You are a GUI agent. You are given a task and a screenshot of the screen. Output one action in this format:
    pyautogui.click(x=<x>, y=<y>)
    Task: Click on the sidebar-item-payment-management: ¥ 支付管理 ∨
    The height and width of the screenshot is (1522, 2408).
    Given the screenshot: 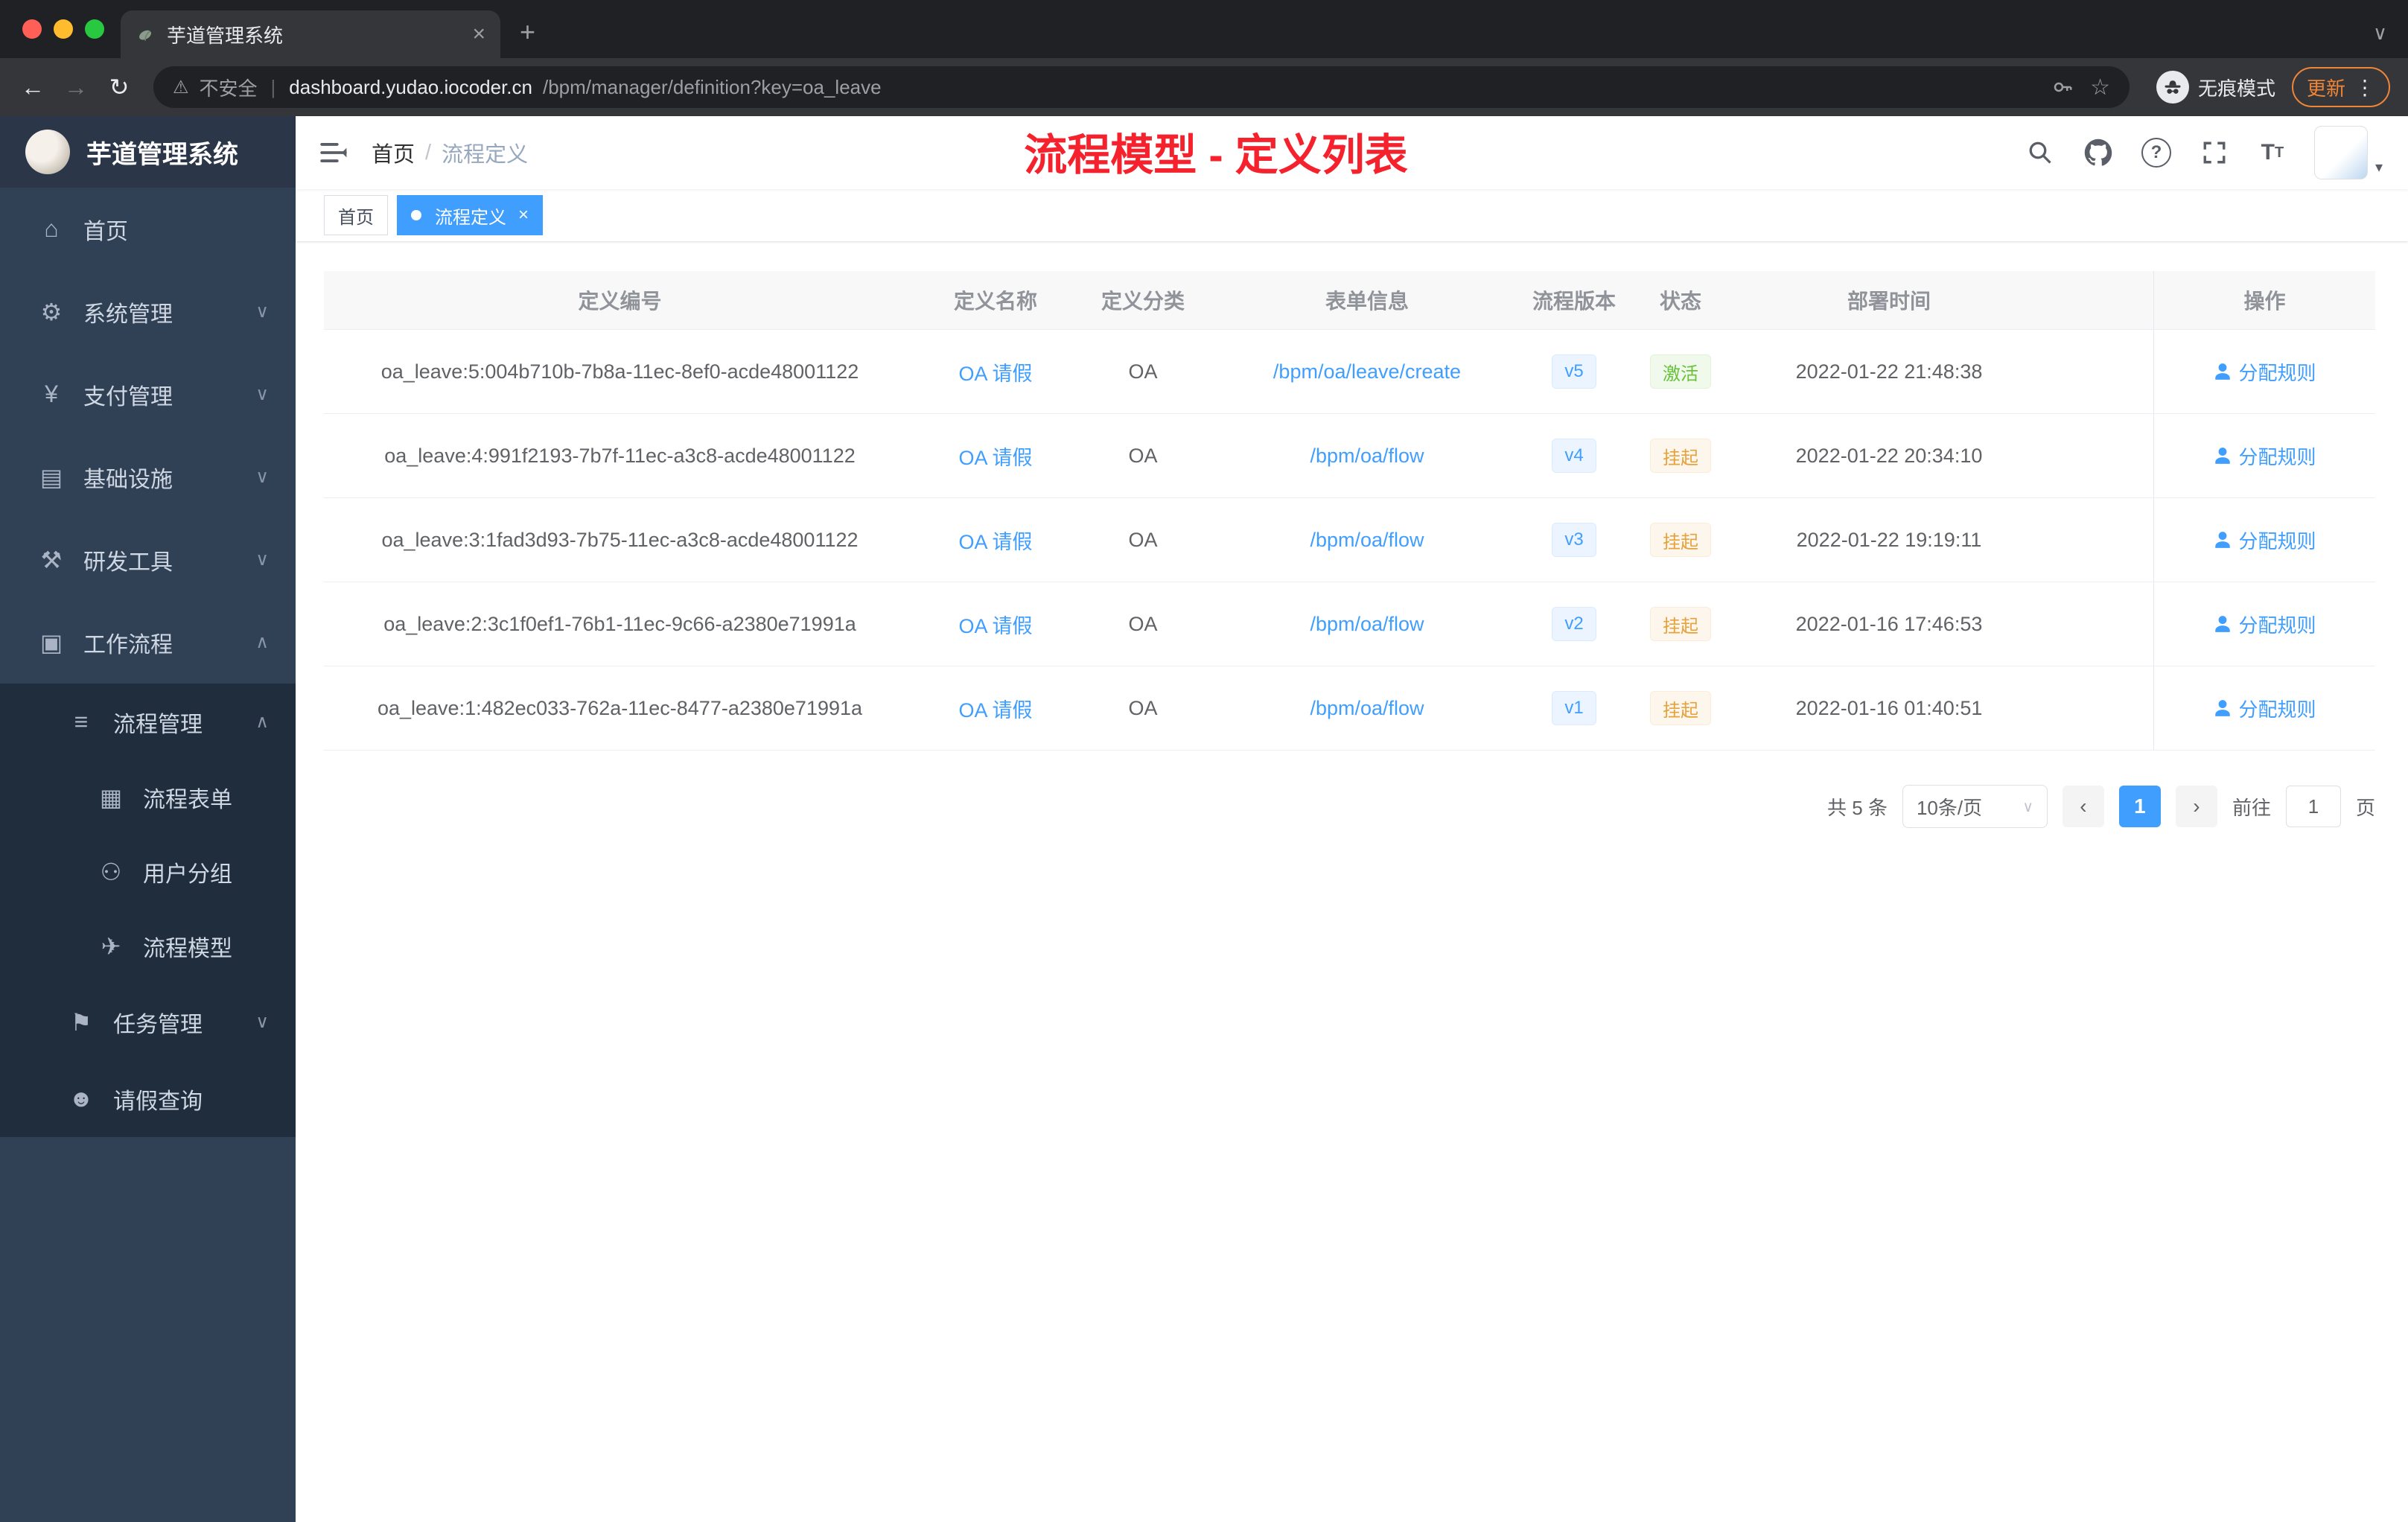 What is the action you would take?
    pyautogui.click(x=148, y=394)
    